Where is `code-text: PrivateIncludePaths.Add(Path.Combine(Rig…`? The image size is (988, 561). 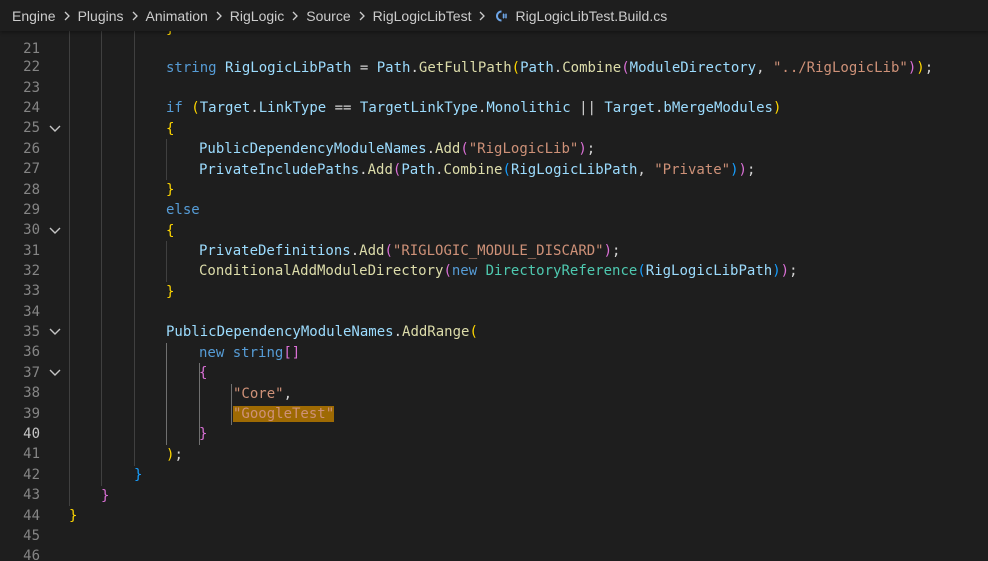
code-text: PrivateIncludePaths.Add(Path.Combine(Rig… is located at coordinates (477, 170).